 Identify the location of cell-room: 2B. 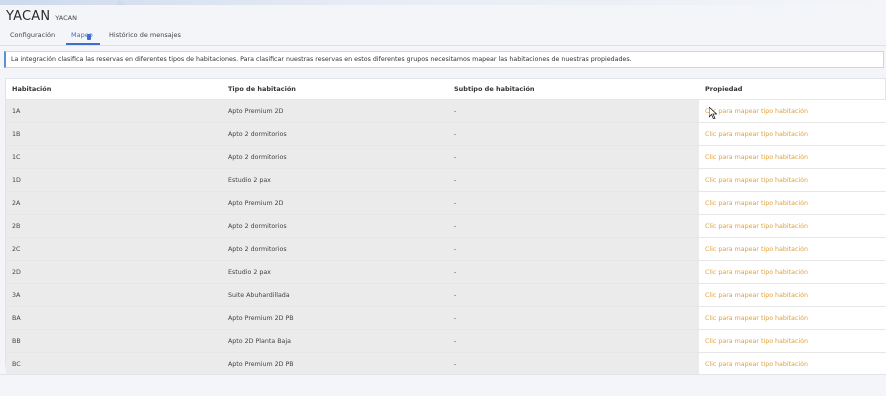
(114, 226).